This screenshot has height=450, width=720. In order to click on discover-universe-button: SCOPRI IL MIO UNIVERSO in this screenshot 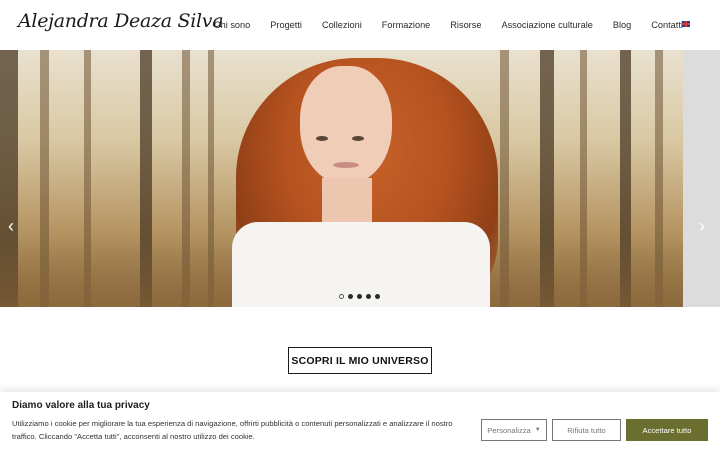, I will do `click(360, 360)`.